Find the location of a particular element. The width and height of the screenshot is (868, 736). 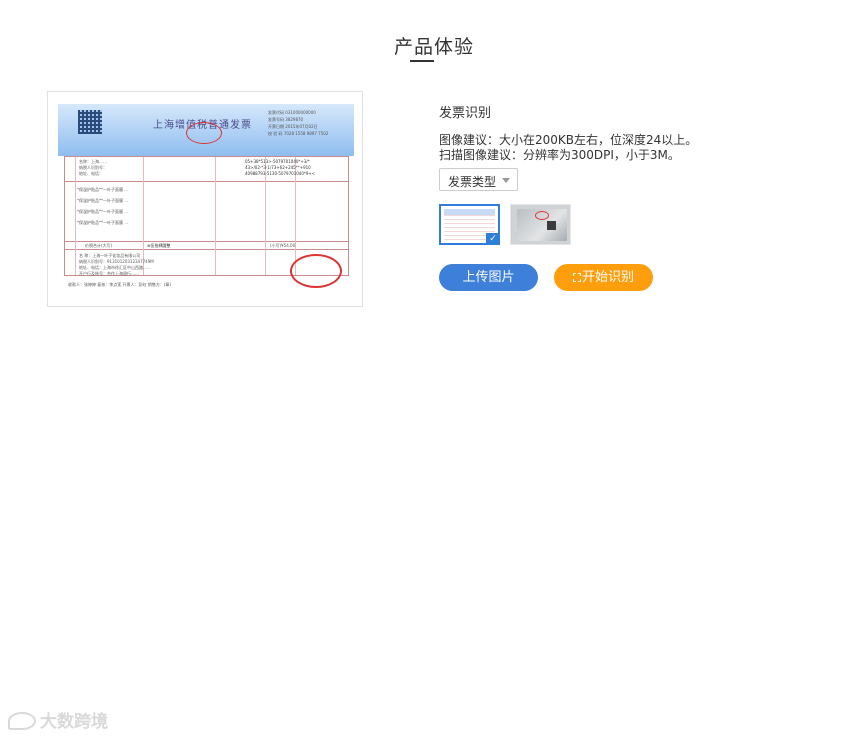

seal-stamp-icon is located at coordinates (204, 133).